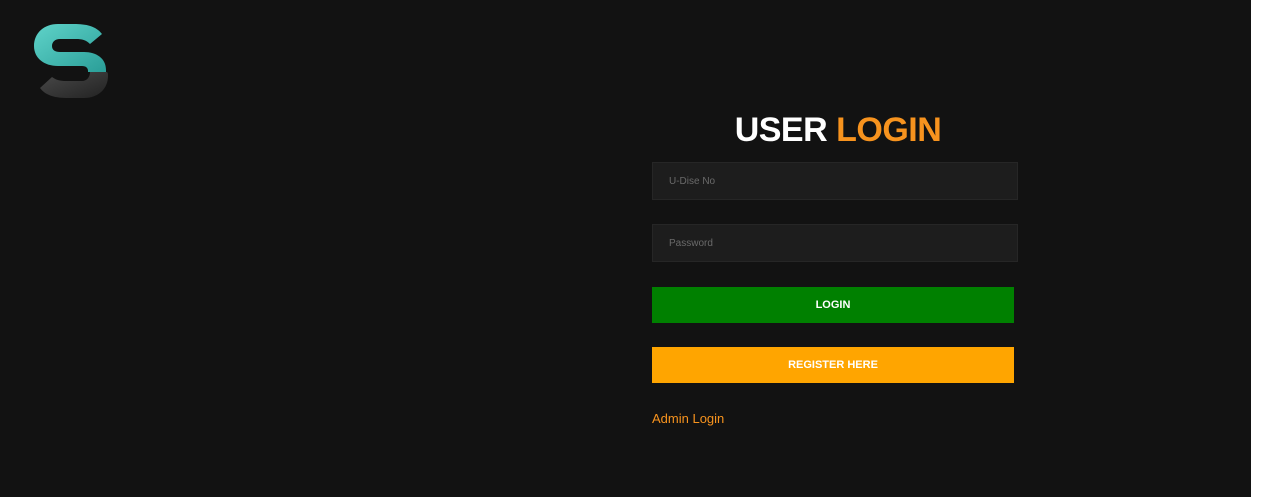 This screenshot has height=501, width=1264. Describe the element at coordinates (688, 418) in the screenshot. I see `admin-login-link: Admin Login` at that location.